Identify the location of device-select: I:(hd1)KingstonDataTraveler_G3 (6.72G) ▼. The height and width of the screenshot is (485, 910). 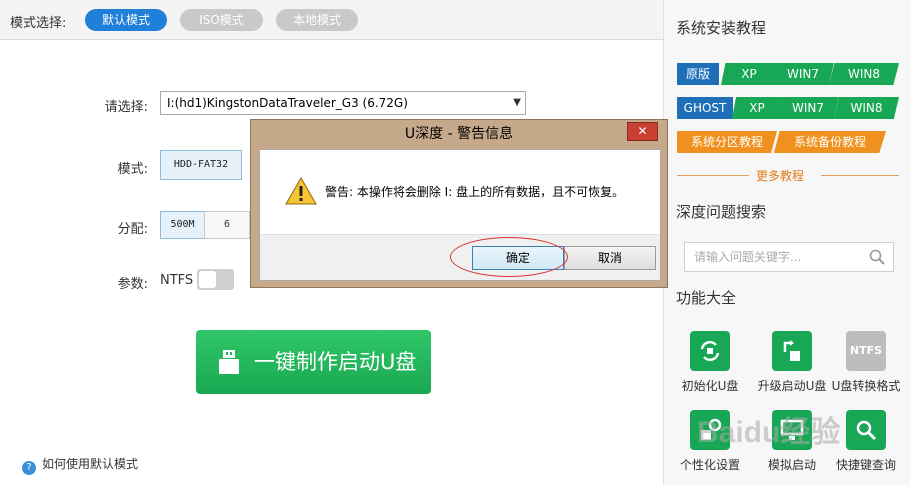
(343, 103).